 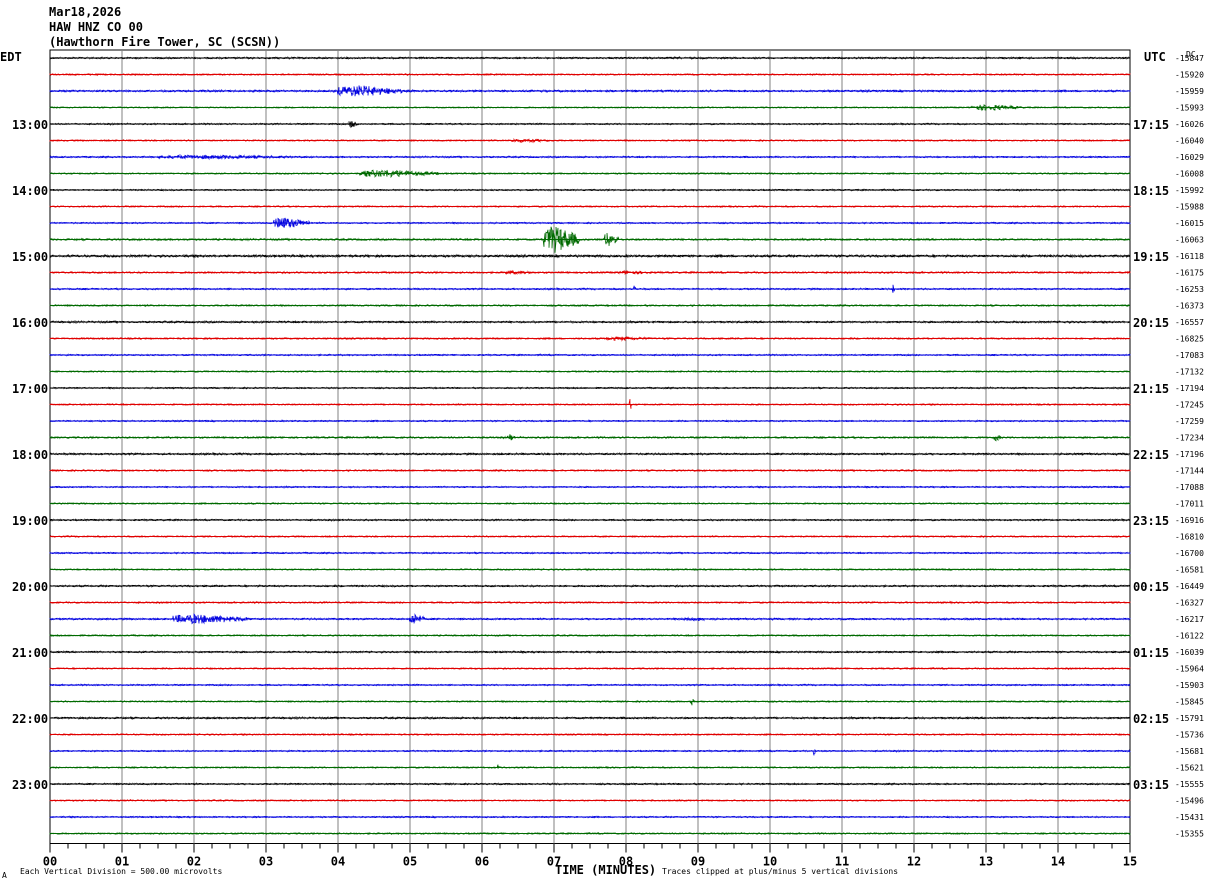 I want to click on right-timezone-label: UTC, so click(x=1155, y=57).